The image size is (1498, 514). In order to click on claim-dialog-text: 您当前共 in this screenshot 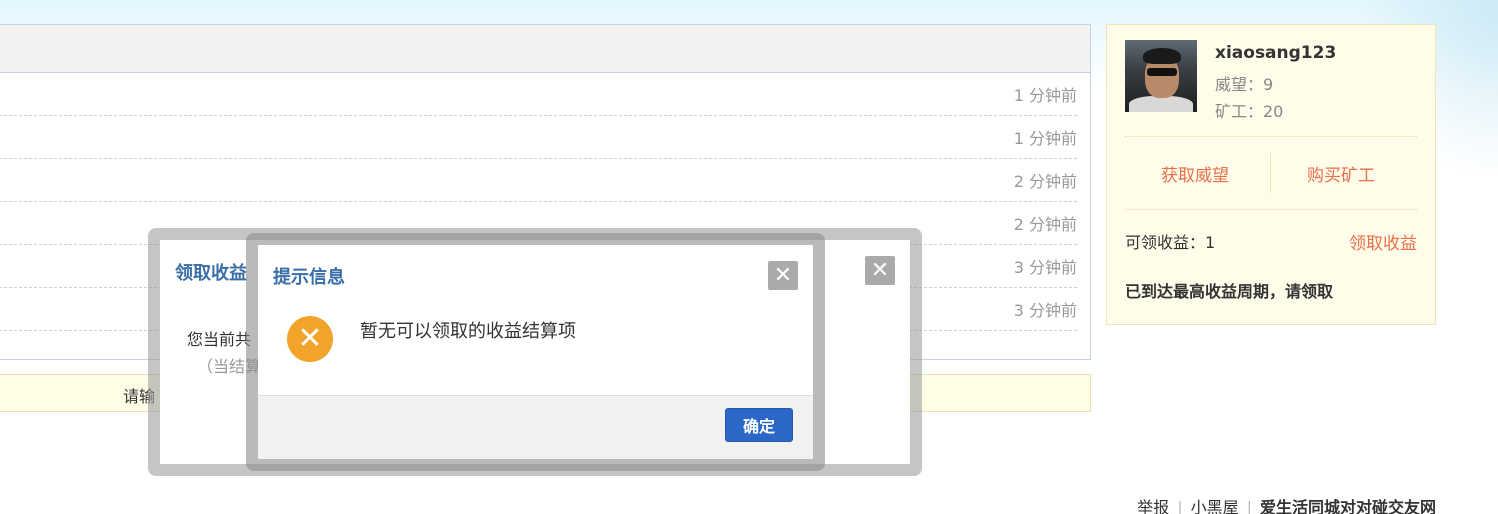, I will do `click(219, 339)`.